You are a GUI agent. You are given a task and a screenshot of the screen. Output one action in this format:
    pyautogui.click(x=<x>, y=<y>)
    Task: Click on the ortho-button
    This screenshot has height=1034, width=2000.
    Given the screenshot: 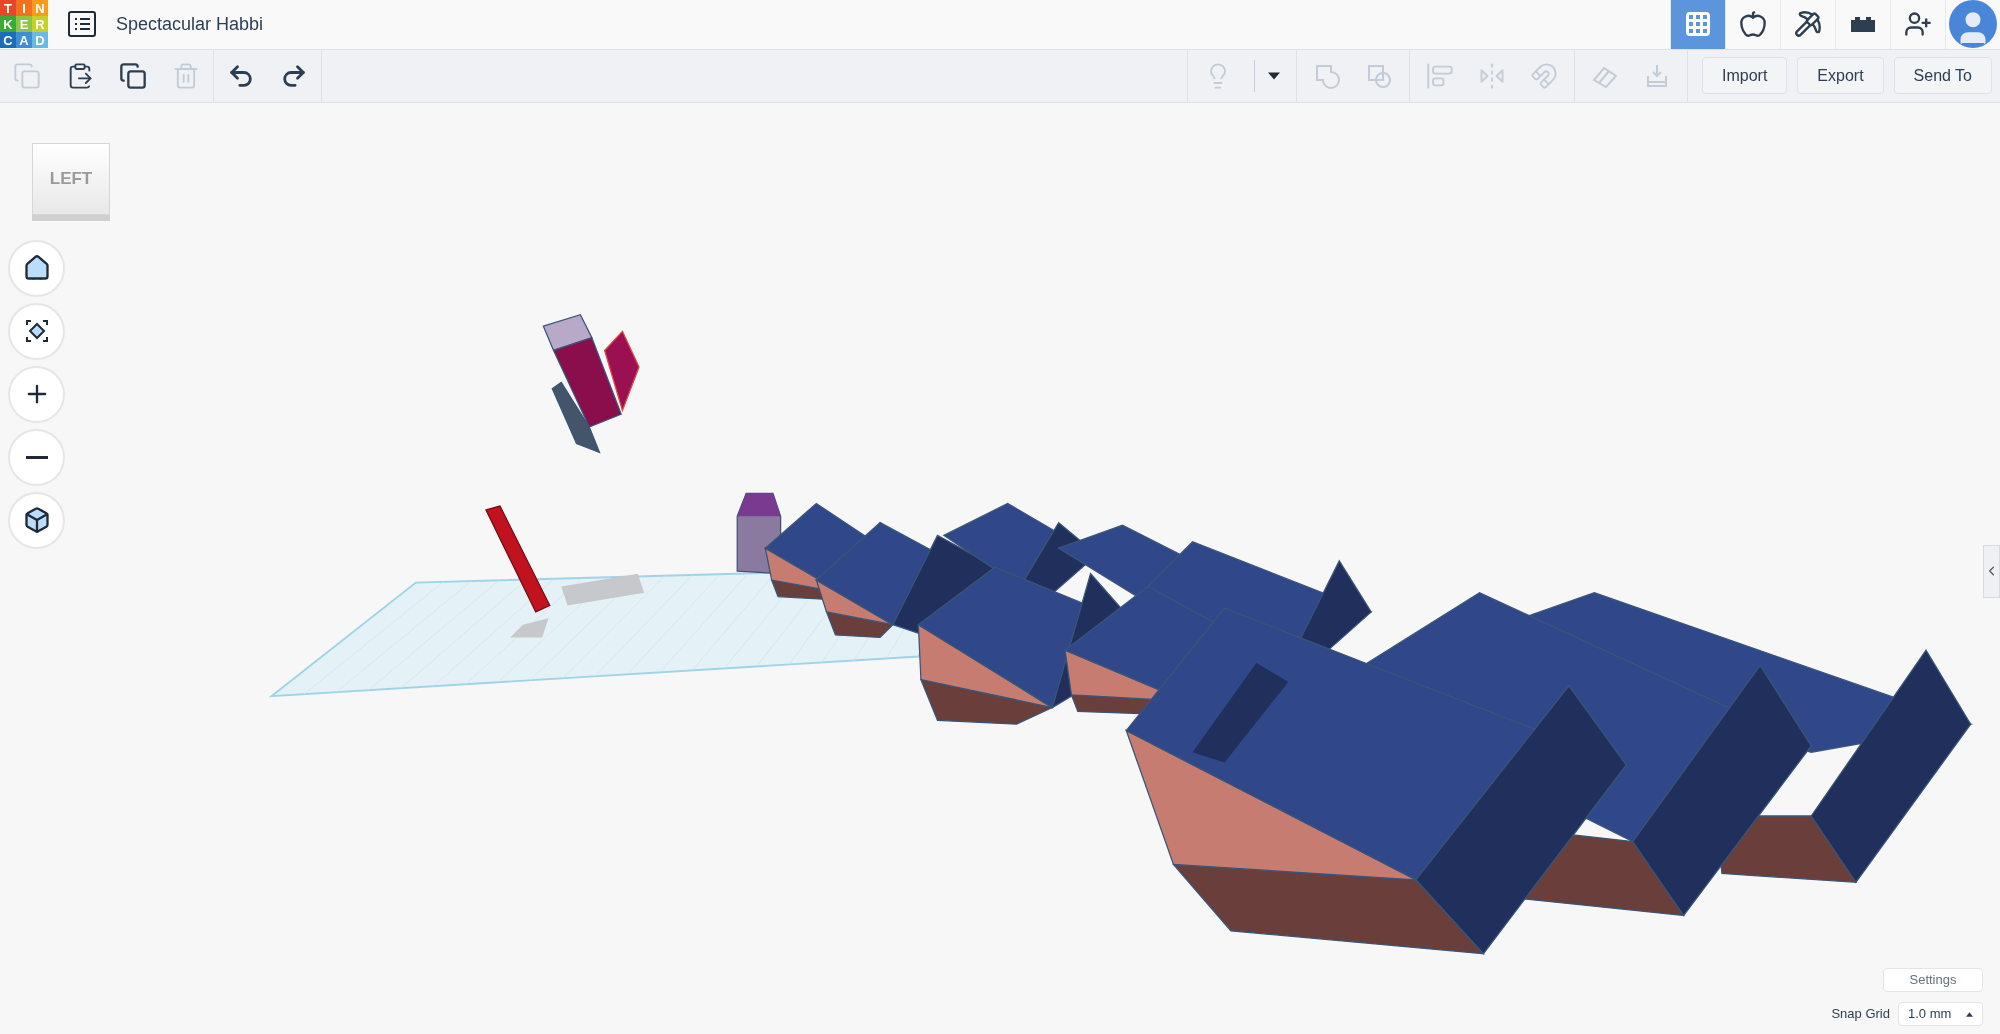 What is the action you would take?
    pyautogui.click(x=36, y=520)
    